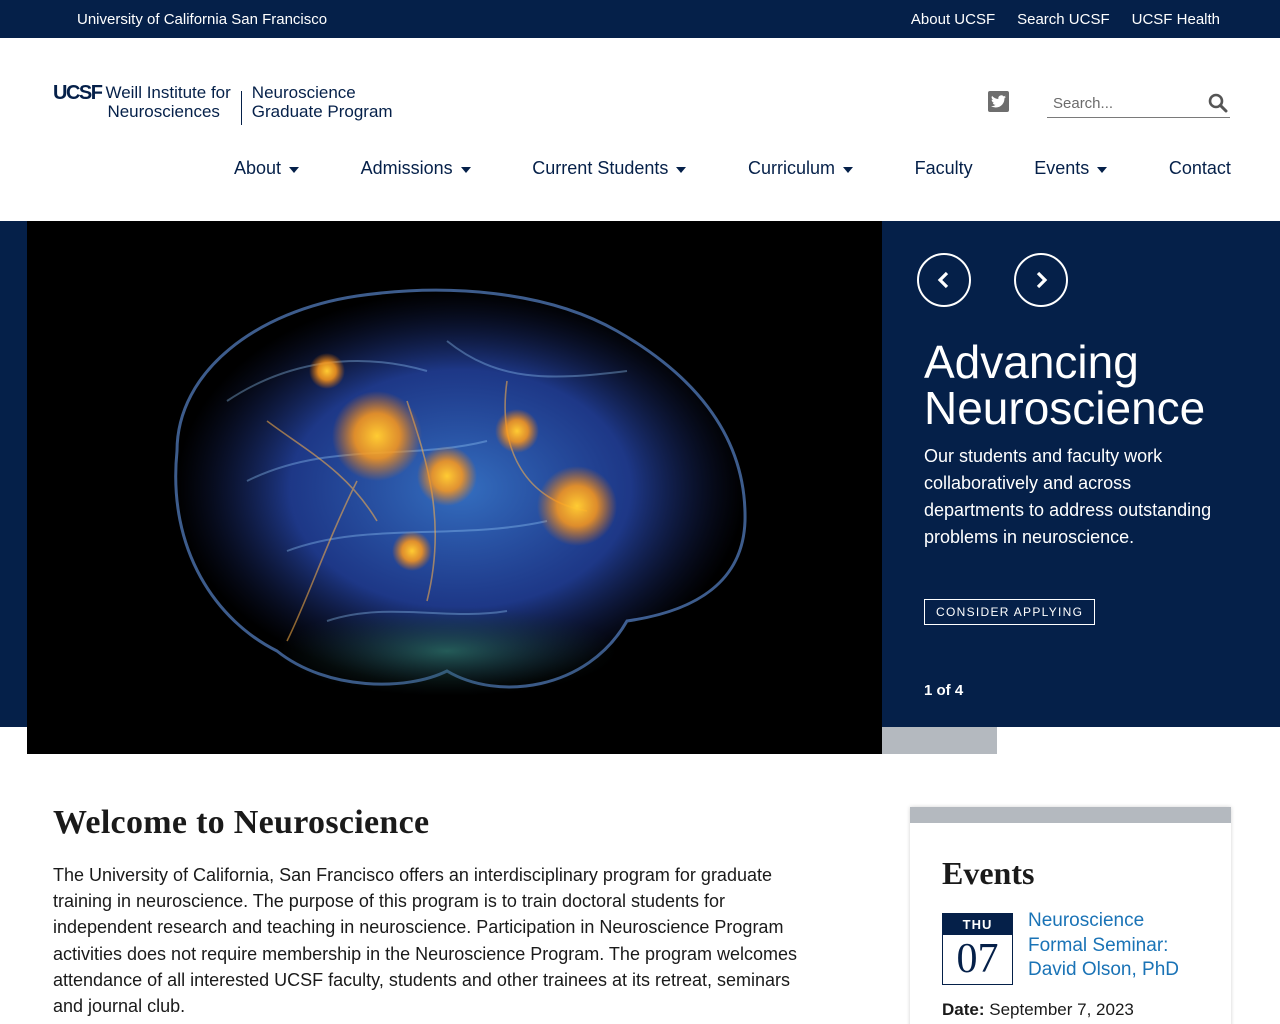 This screenshot has height=1024, width=1280. I want to click on search-form, so click(1138, 103).